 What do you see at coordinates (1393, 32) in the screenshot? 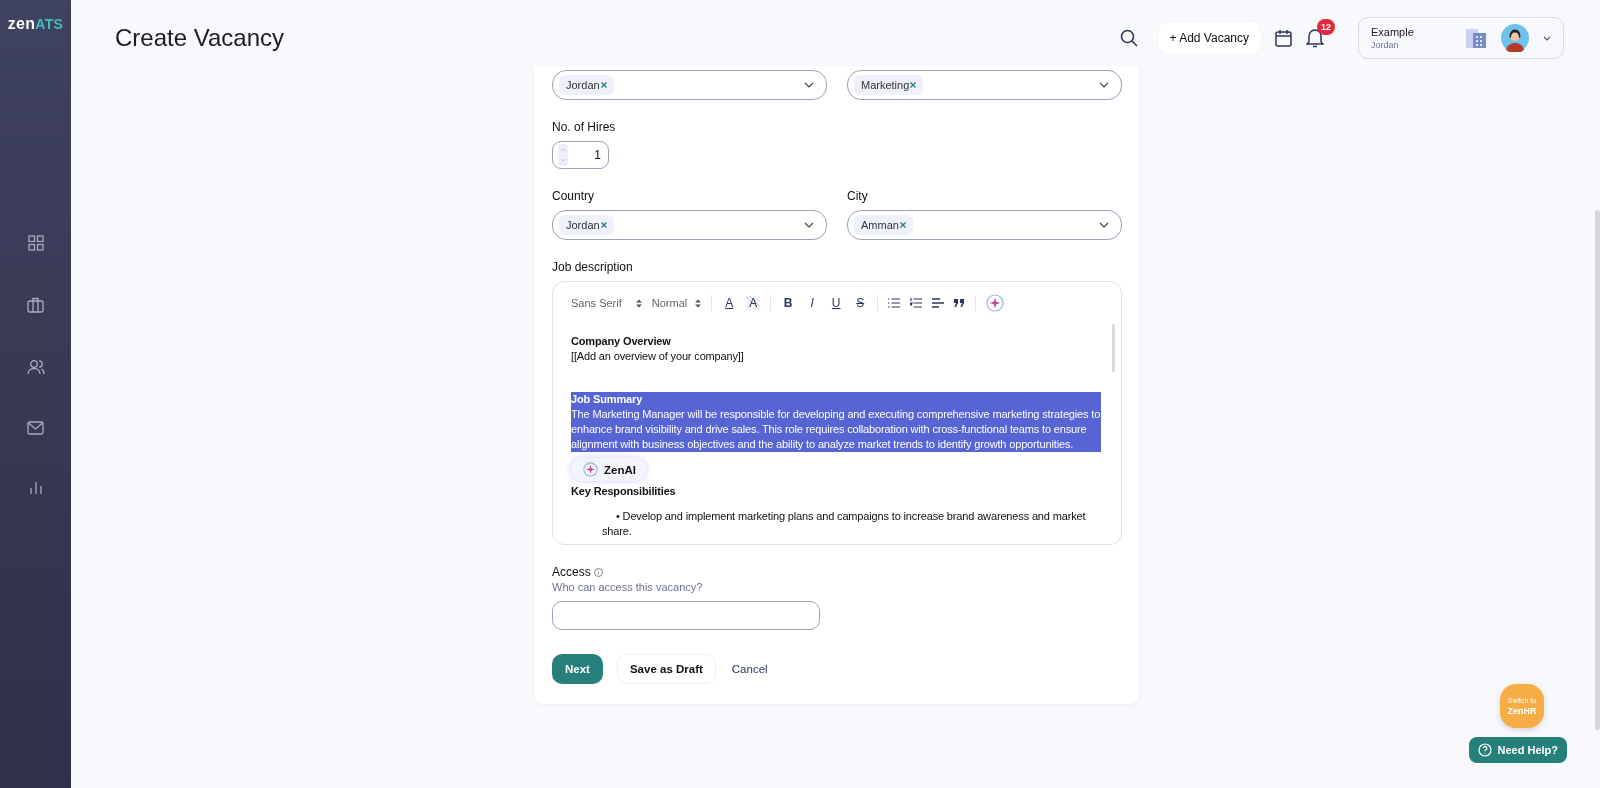
I see `company-name: Example` at bounding box center [1393, 32].